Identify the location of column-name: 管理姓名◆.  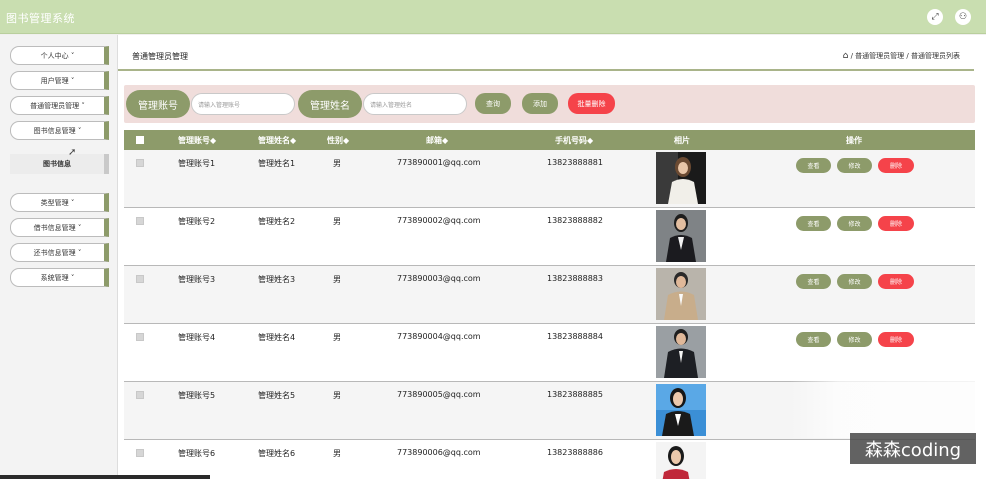
(277, 140).